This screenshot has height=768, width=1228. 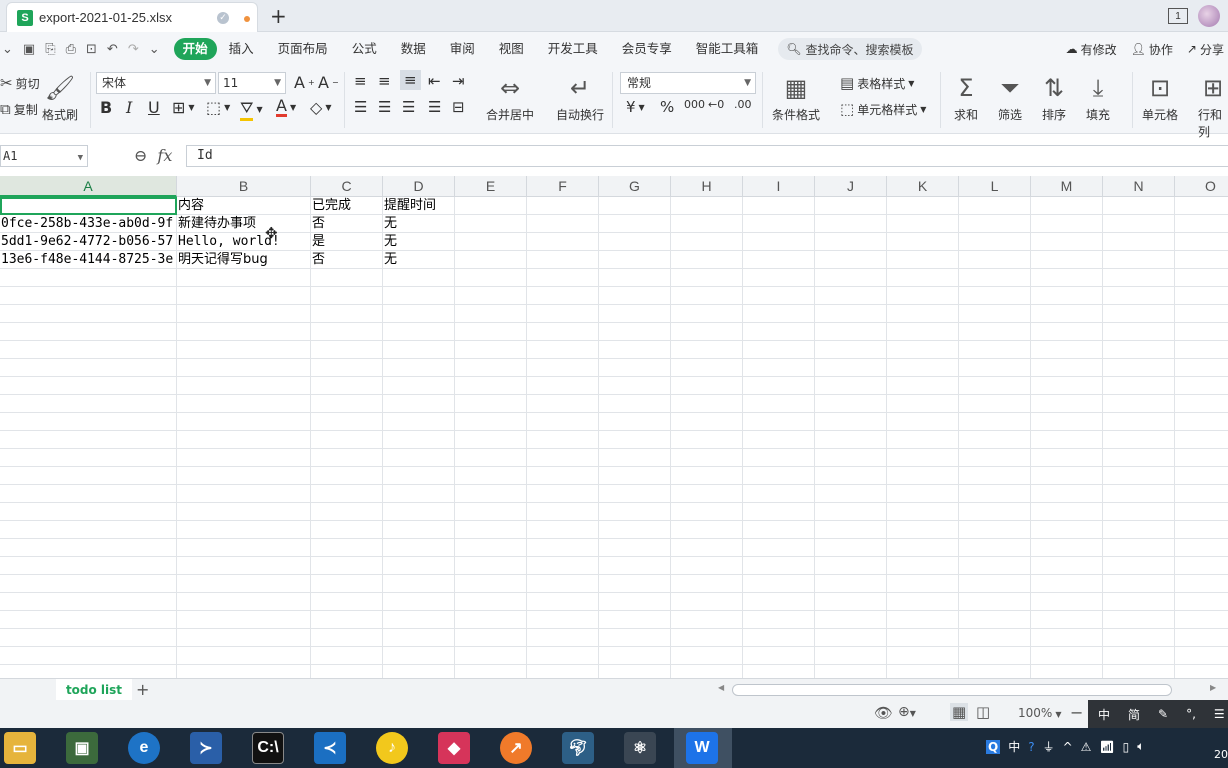 What do you see at coordinates (707, 186) in the screenshot?
I see `column-header-h: H` at bounding box center [707, 186].